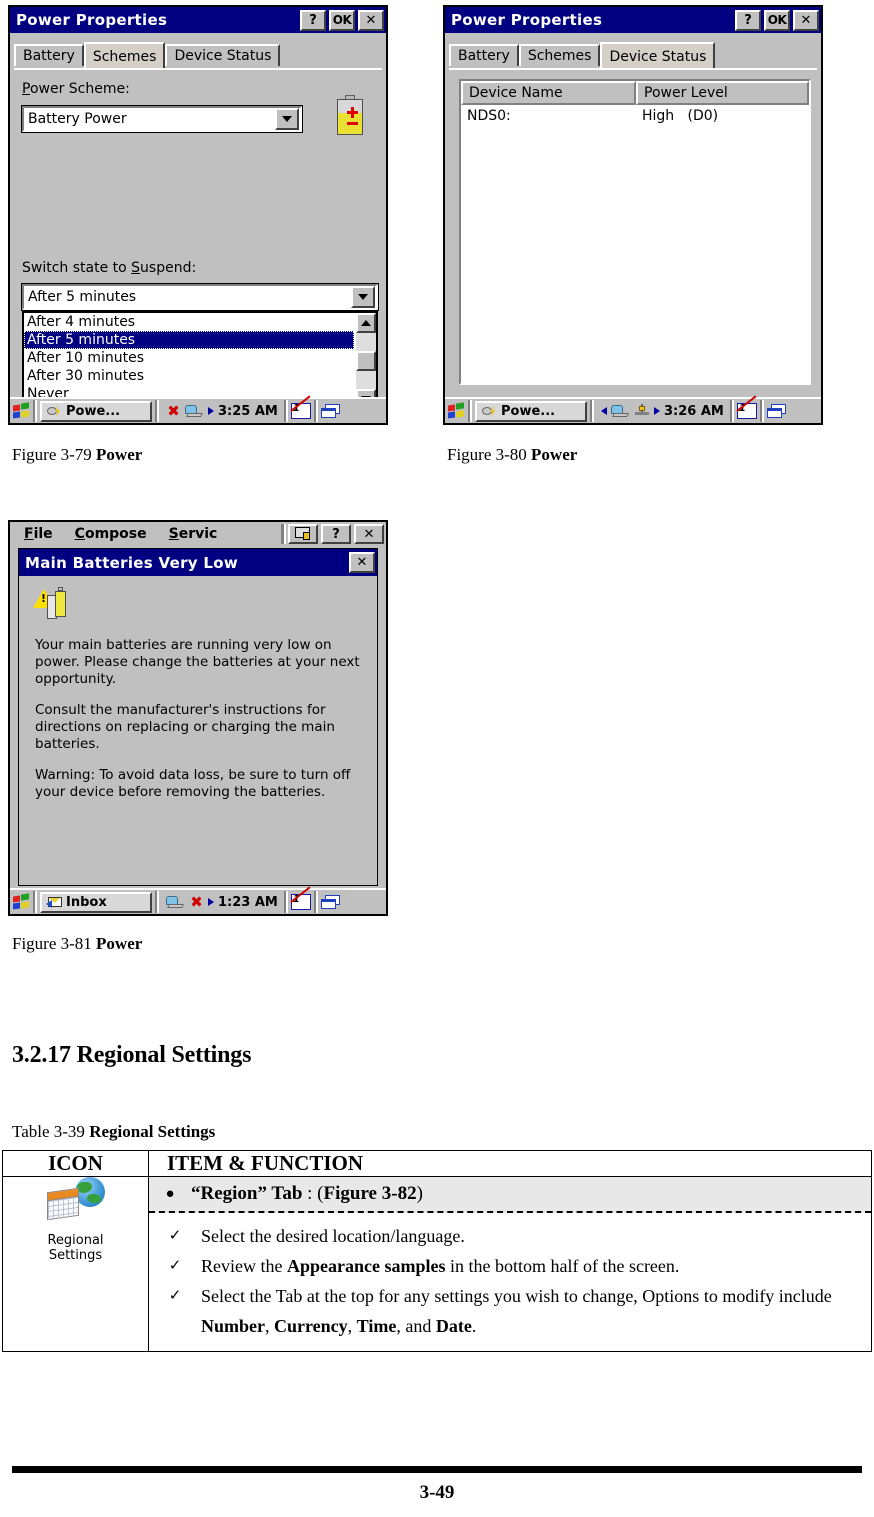  I want to click on switch-state-dropdown-arrow, so click(363, 297).